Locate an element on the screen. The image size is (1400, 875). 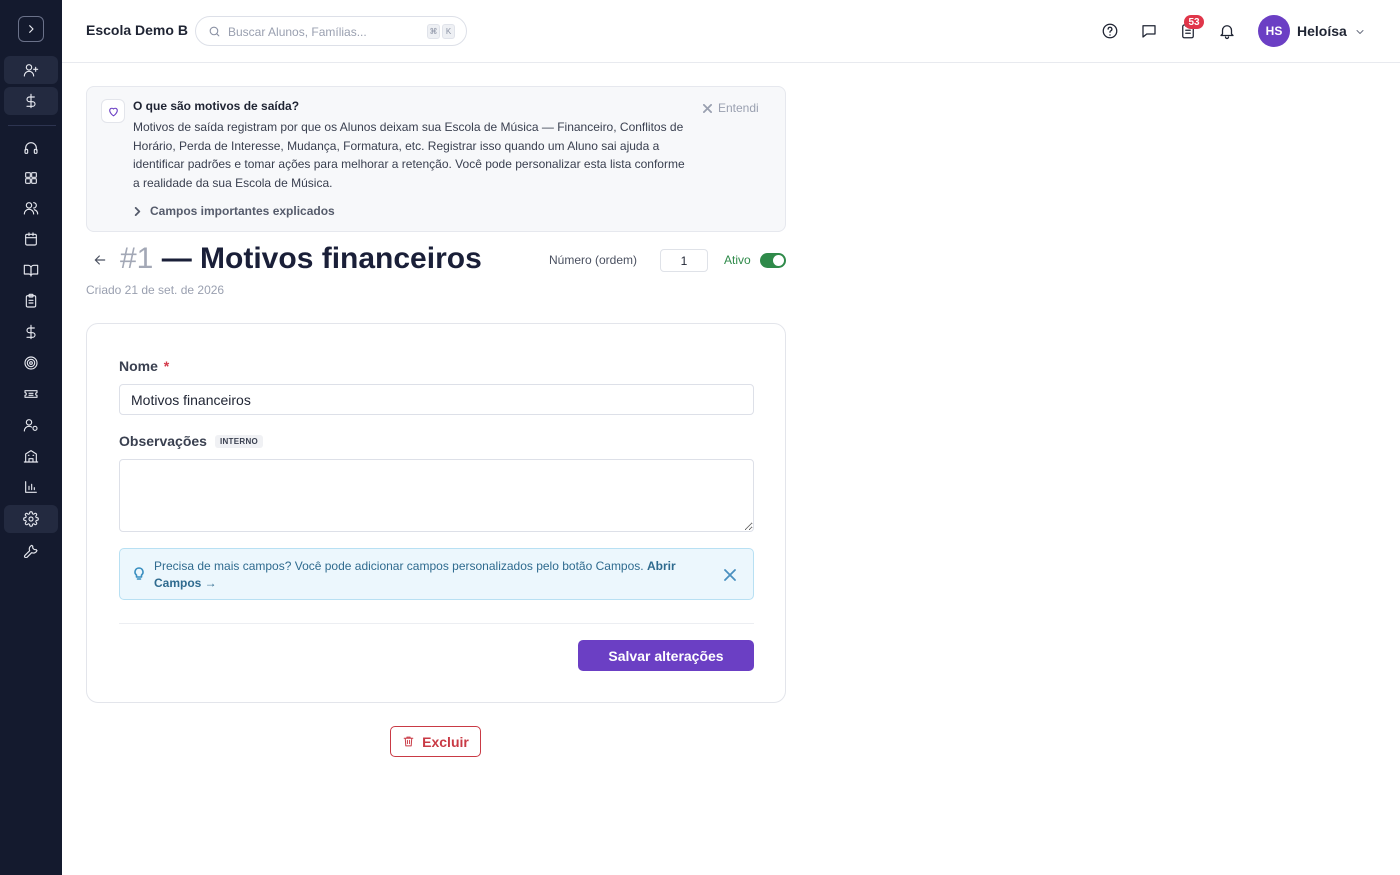
book-icon is located at coordinates (31, 270).